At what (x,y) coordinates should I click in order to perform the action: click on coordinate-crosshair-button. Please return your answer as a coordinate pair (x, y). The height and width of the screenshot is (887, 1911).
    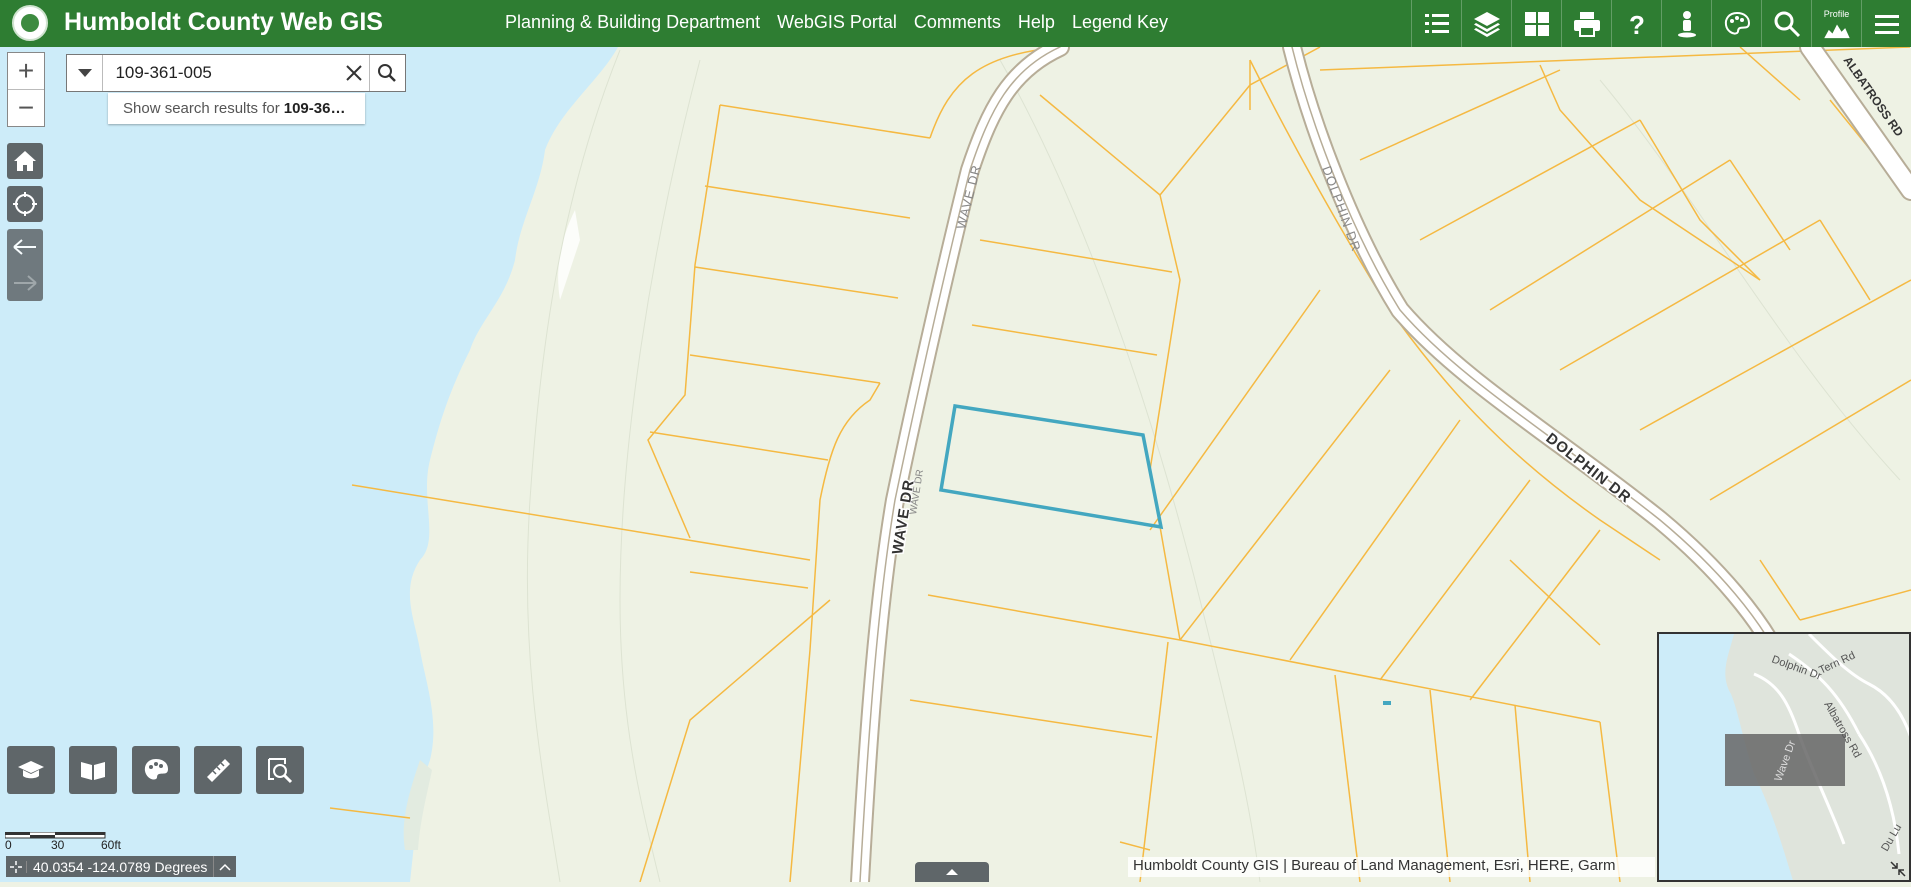
    Looking at the image, I should click on (16, 866).